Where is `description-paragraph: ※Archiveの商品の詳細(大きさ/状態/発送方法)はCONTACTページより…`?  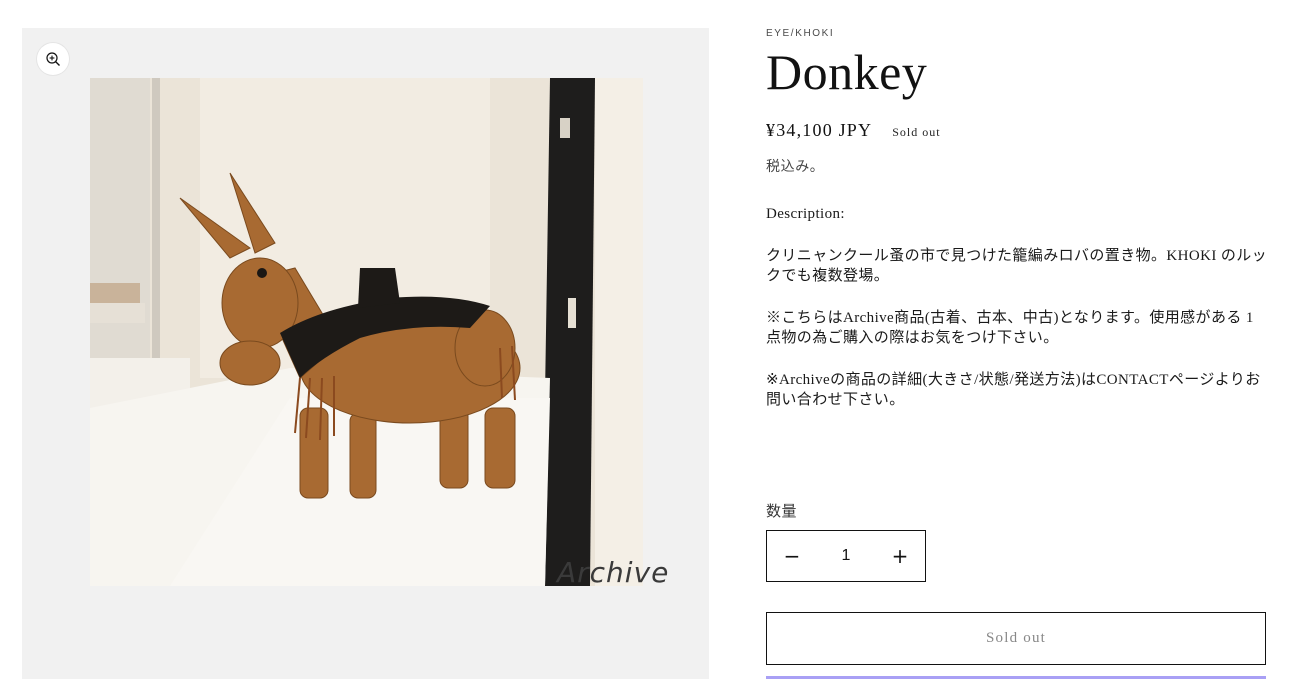 description-paragraph: ※Archiveの商品の詳細(大きさ/状態/発送方法)はCONTACTページより… is located at coordinates (1013, 390).